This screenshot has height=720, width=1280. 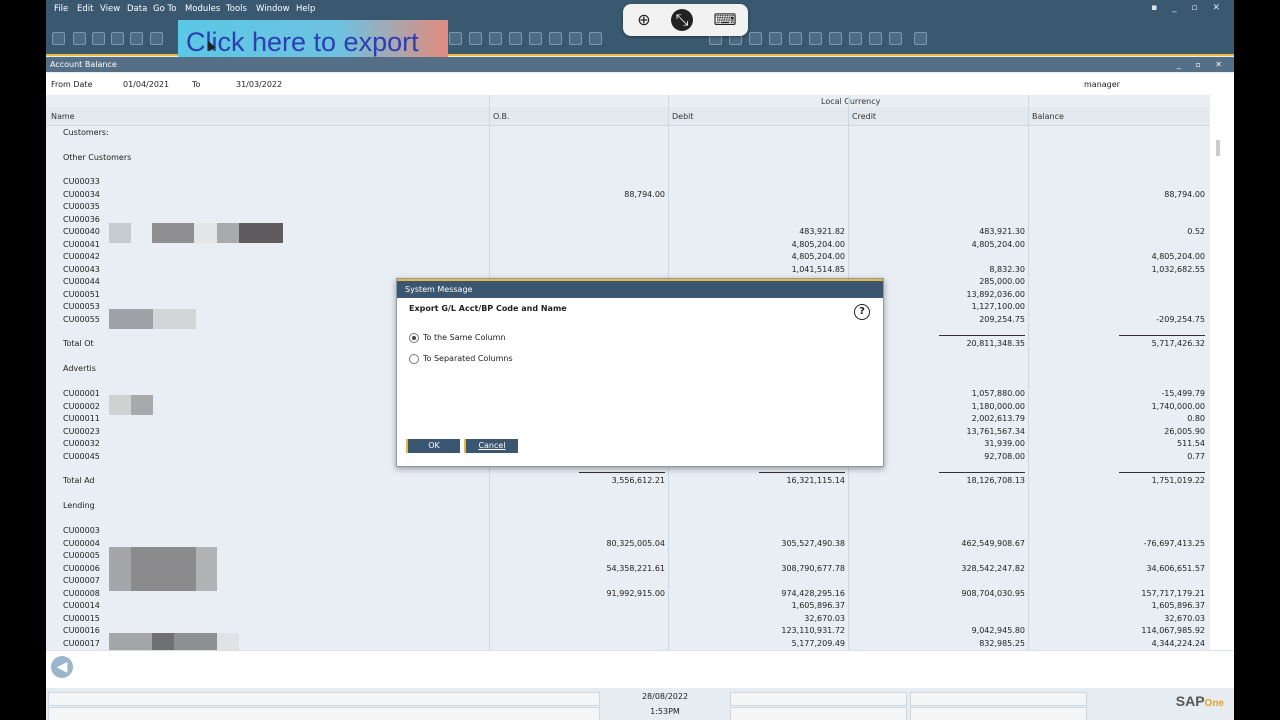 What do you see at coordinates (627, 258) in the screenshot?
I see `table-row: CU00042 4,805,204.00 4,805,204.00` at bounding box center [627, 258].